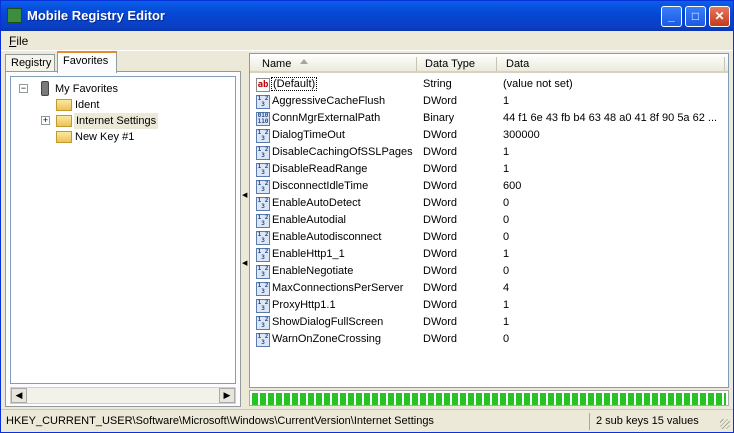  Describe the element at coordinates (320, 186) in the screenshot. I see `value-name: DisconnectIdleTime` at that location.